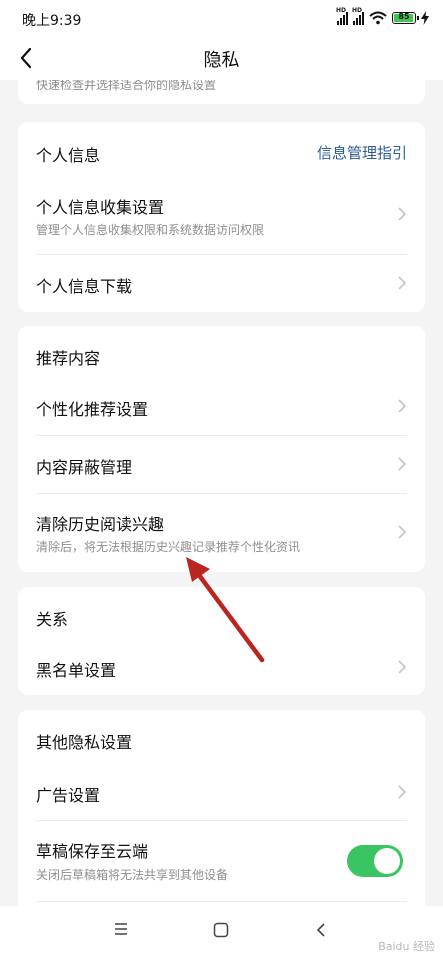  Describe the element at coordinates (92, 851) in the screenshot. I see `row-label: 草稿保存至云端` at that location.